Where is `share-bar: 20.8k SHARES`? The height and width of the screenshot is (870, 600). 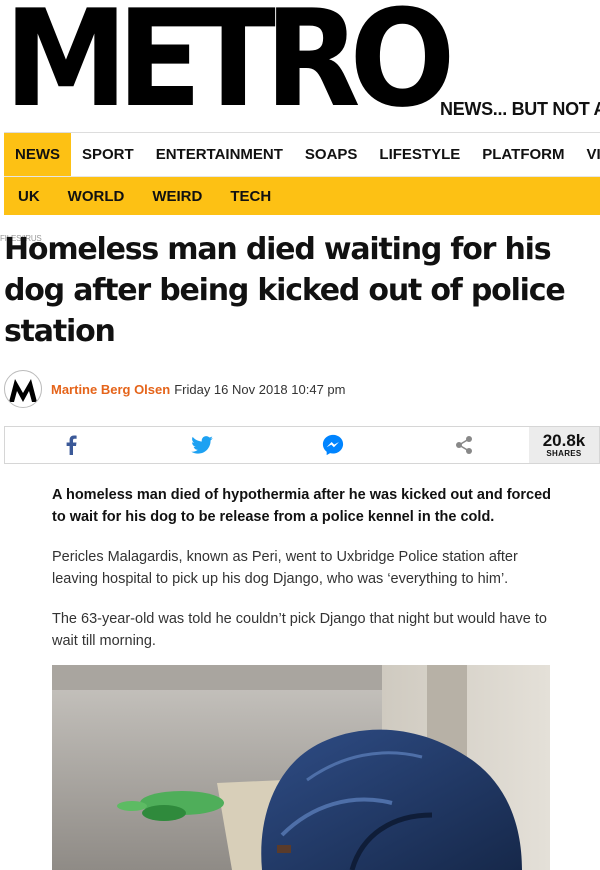 share-bar: 20.8k SHARES is located at coordinates (302, 445).